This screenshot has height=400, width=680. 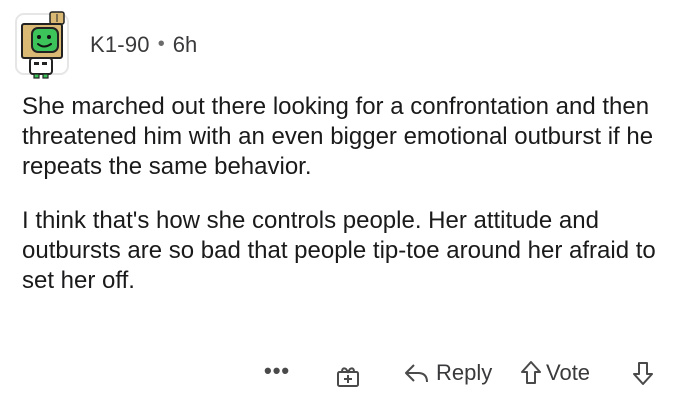 I want to click on robot-avatar-icon, so click(x=42, y=45).